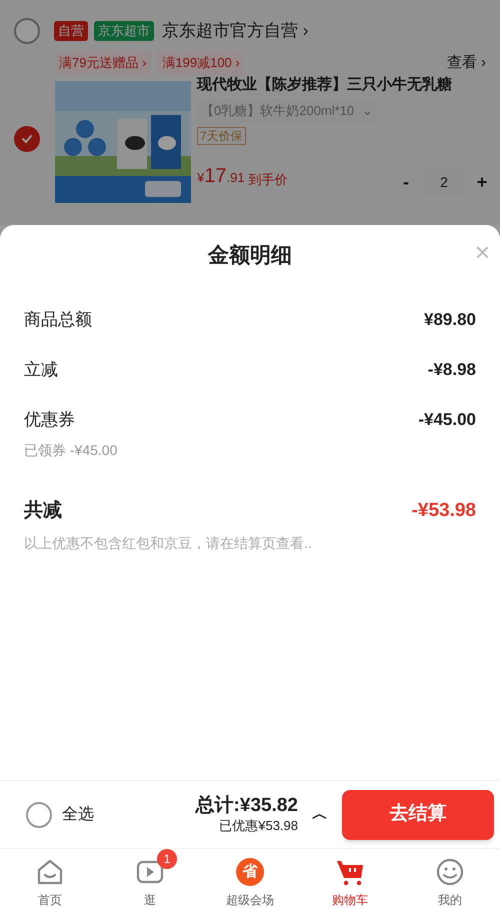  Describe the element at coordinates (341, 84) in the screenshot. I see `product-title: 现代牧业【陈岁推荐】三只小牛无乳糖` at that location.